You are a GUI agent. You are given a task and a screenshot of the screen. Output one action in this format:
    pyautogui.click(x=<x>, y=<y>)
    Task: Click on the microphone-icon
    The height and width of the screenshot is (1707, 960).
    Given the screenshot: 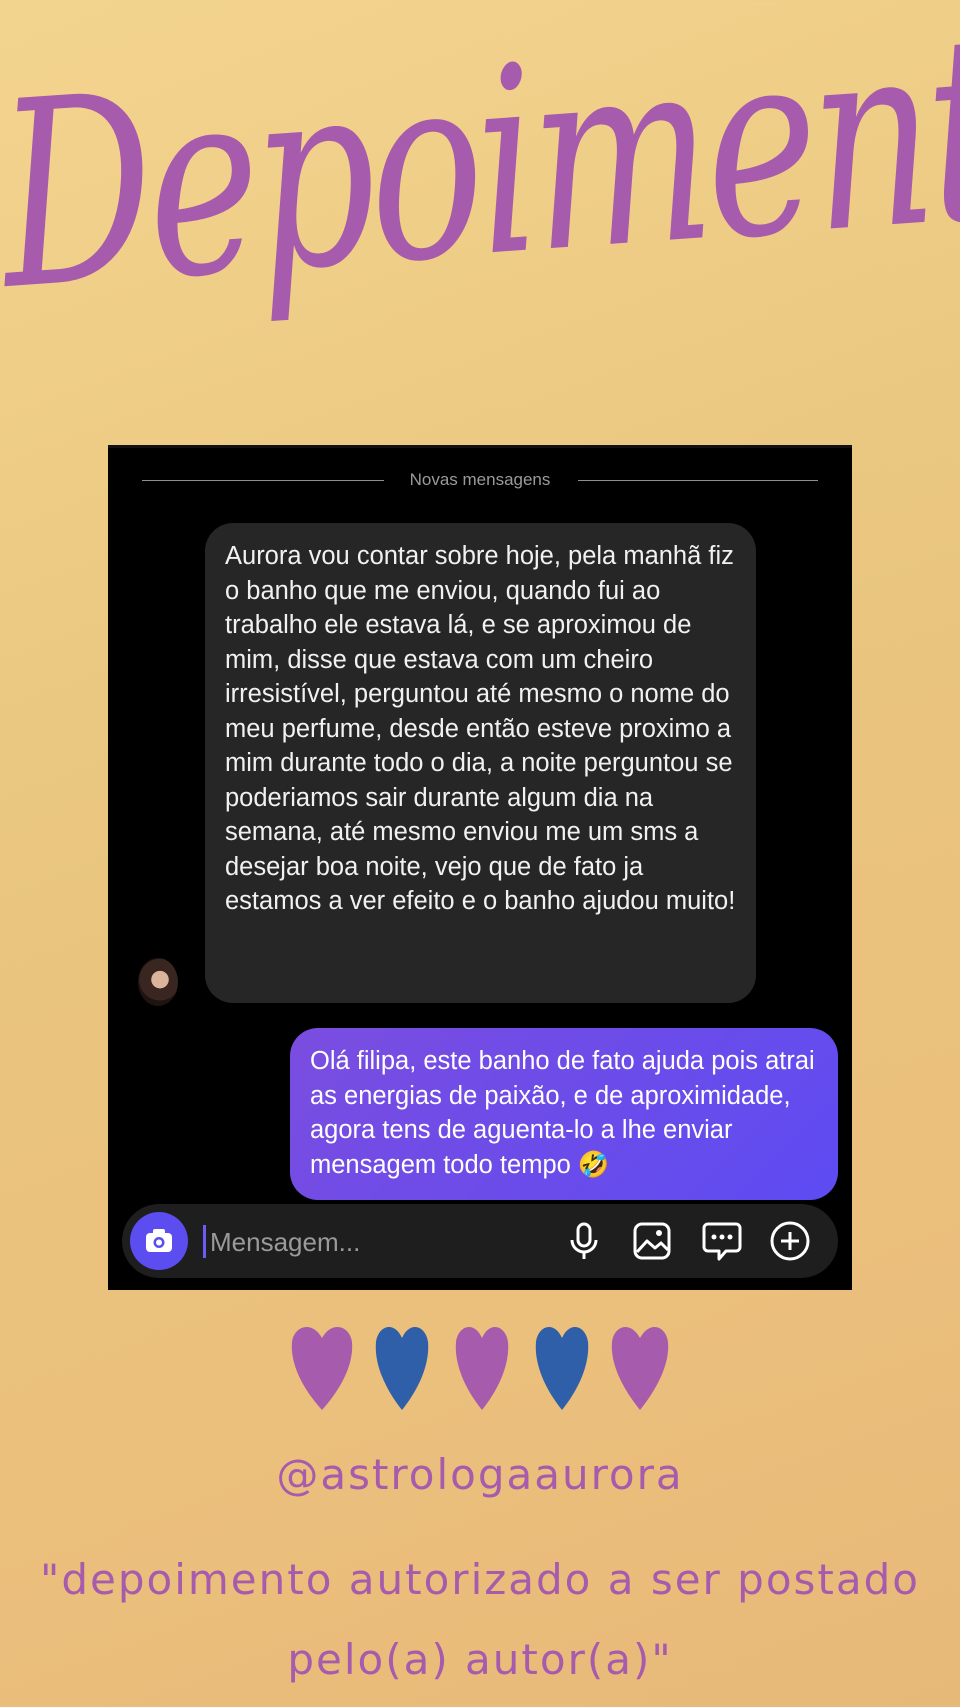 What is the action you would take?
    pyautogui.click(x=584, y=1241)
    